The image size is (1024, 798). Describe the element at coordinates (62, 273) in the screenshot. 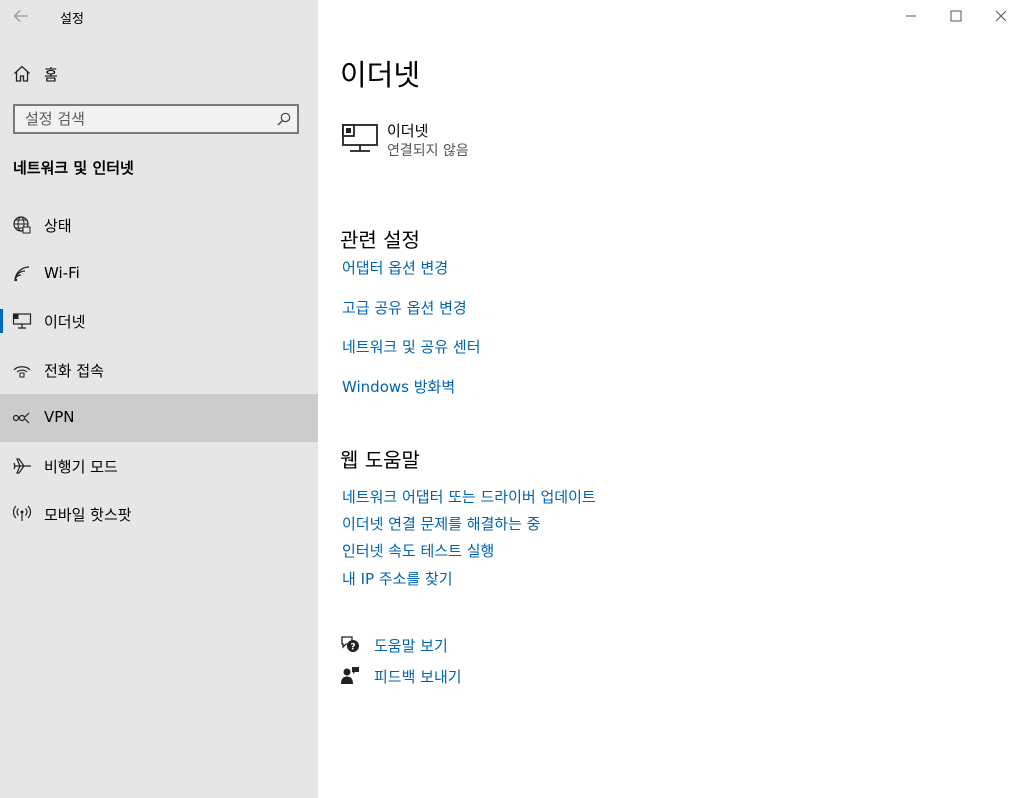

I see `sidebar-item-label: Wi-Fi` at that location.